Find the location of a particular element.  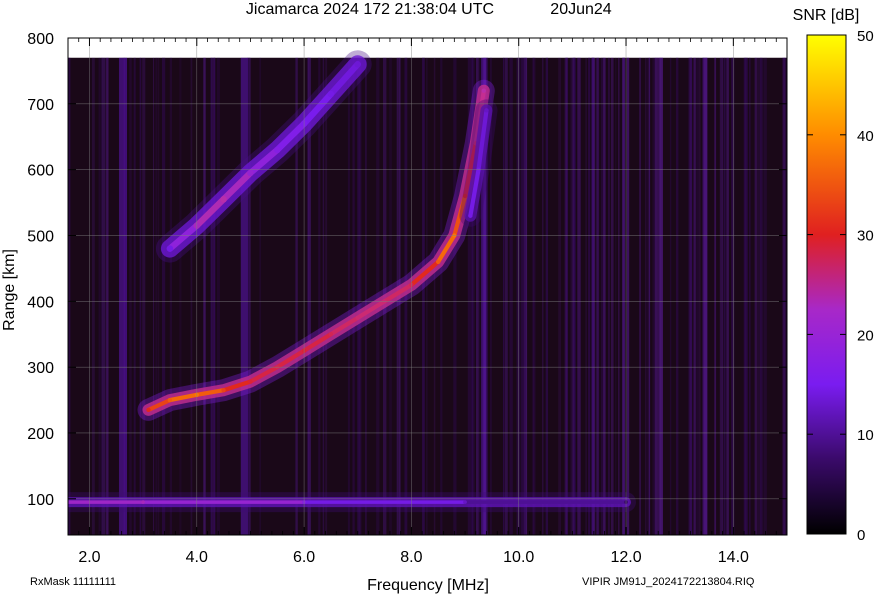

y-tick-label: 200 is located at coordinates (40, 434).